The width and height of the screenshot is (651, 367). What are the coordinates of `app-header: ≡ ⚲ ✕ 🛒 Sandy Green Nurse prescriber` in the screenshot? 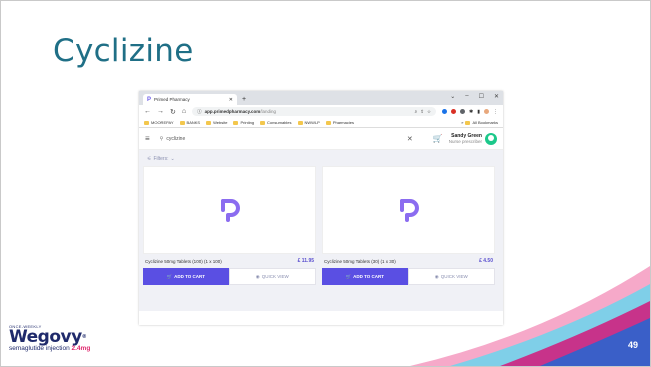 It's located at (321, 139).